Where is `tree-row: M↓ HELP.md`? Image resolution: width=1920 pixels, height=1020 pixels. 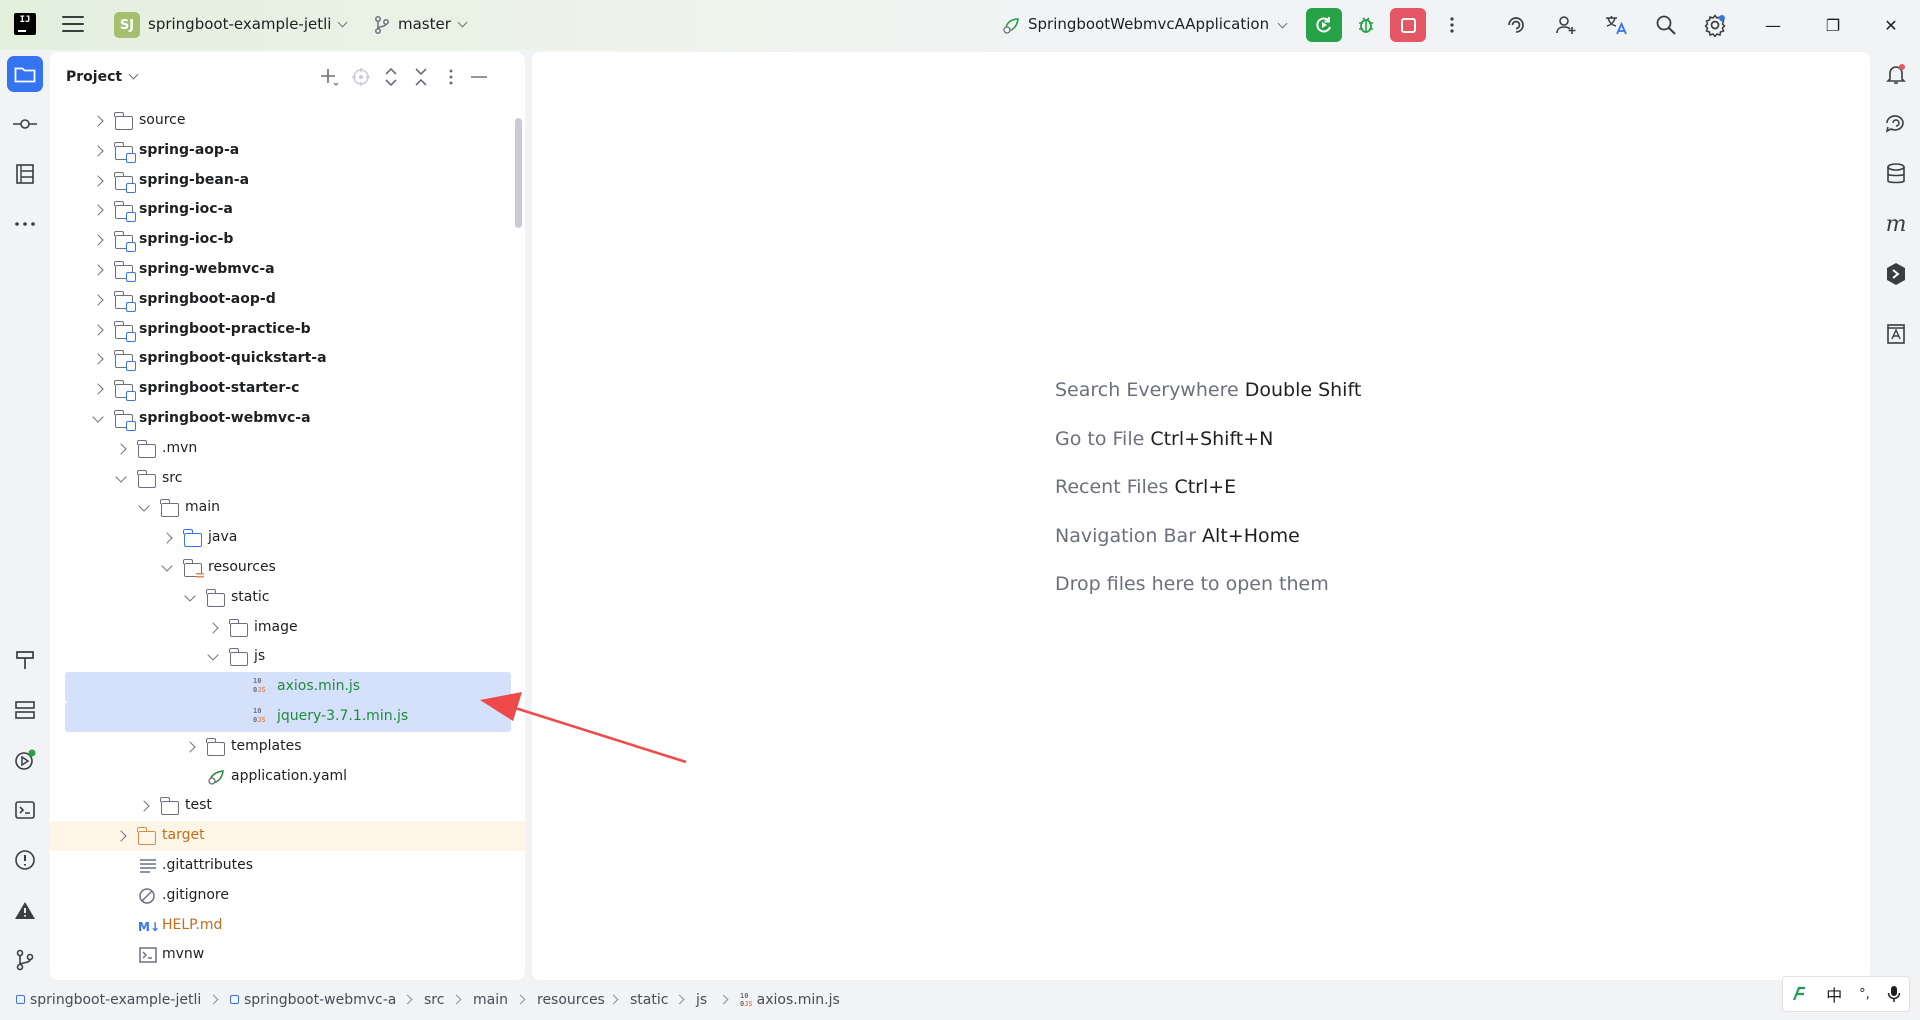
tree-row: M↓ HELP.md is located at coordinates (287, 926).